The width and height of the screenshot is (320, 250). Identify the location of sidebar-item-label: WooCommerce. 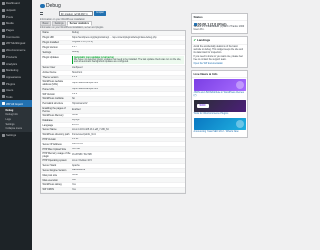
(16, 50).